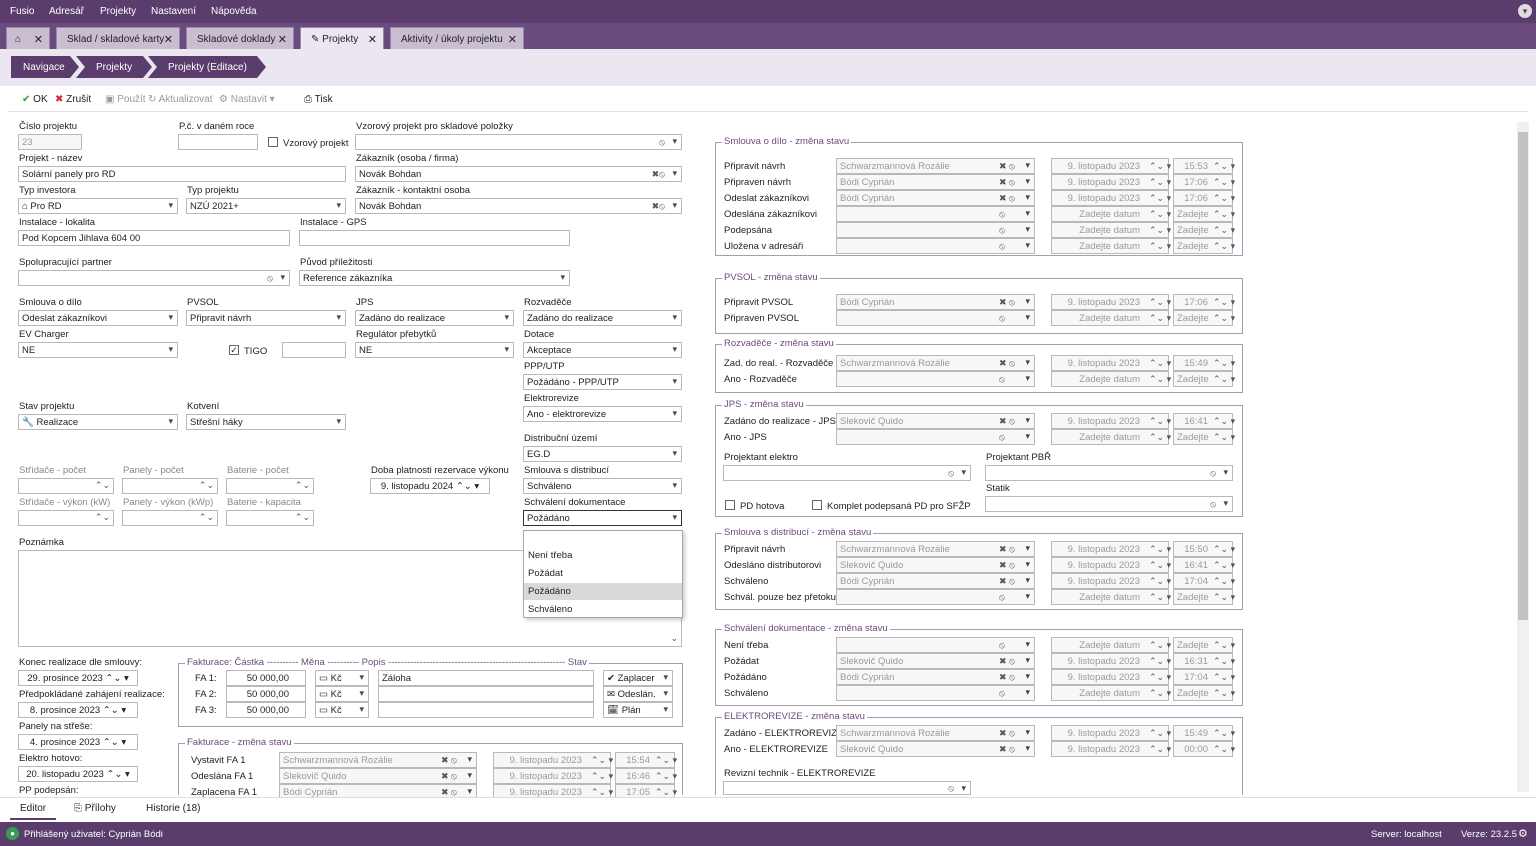  Describe the element at coordinates (28, 38) in the screenshot. I see `tab-home: ⌂ ✕` at that location.